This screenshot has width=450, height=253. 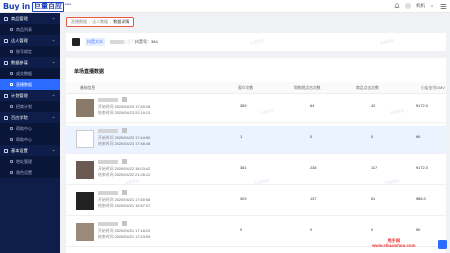 I want to click on sidebar-group: 计划管理, so click(x=30, y=95).